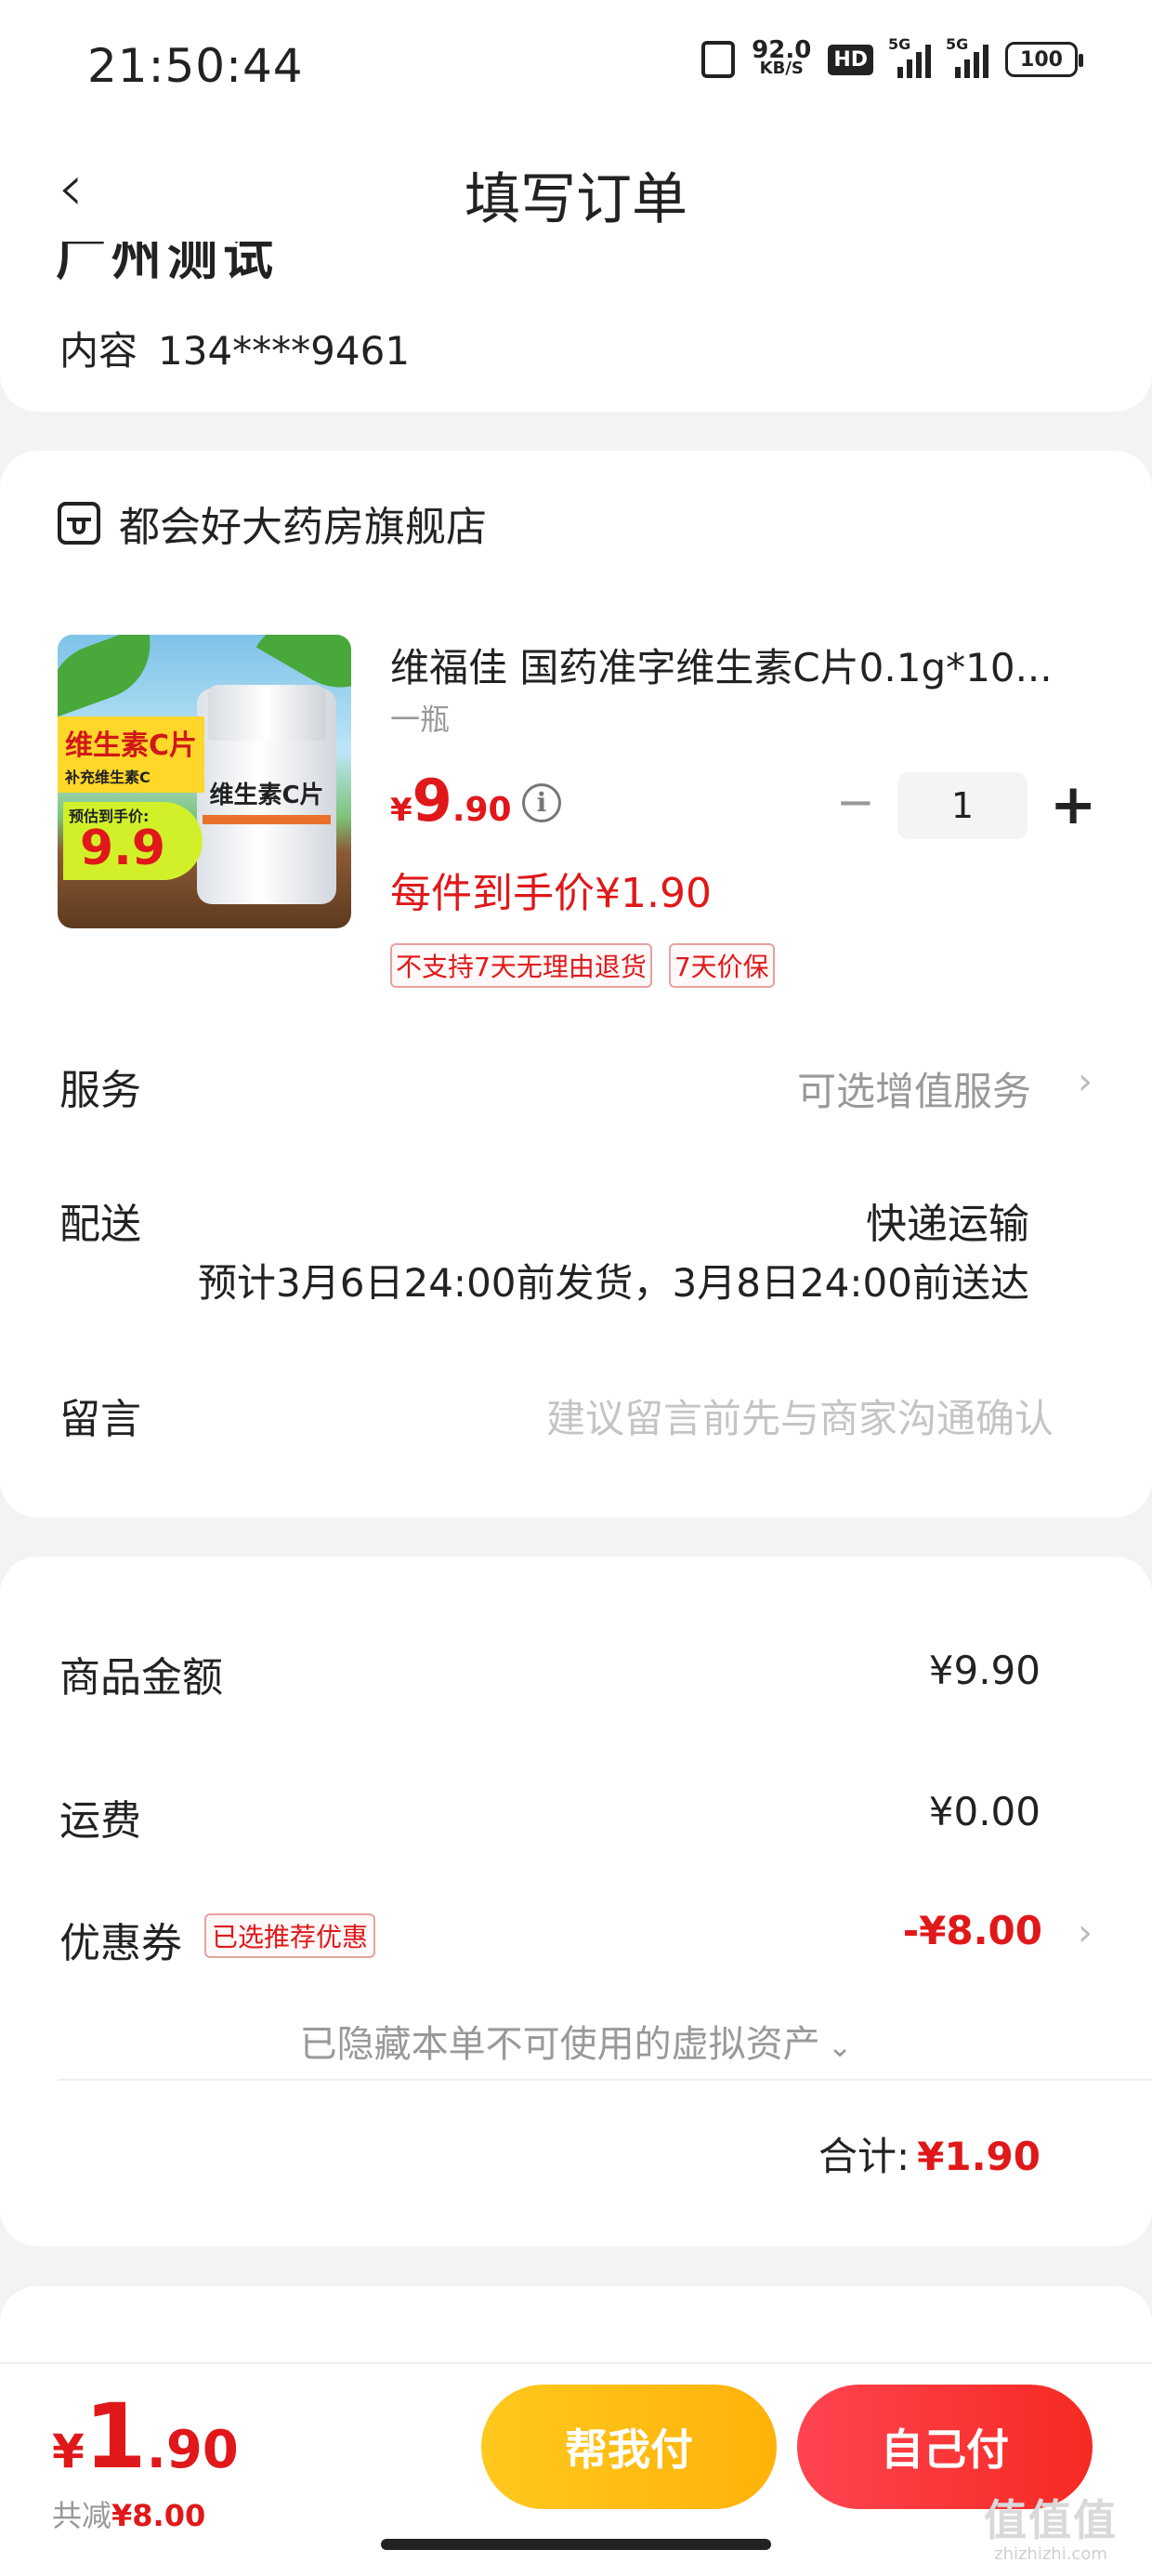  I want to click on watermark-logo: 值值值 zhizhizhi.com, so click(1050, 2530).